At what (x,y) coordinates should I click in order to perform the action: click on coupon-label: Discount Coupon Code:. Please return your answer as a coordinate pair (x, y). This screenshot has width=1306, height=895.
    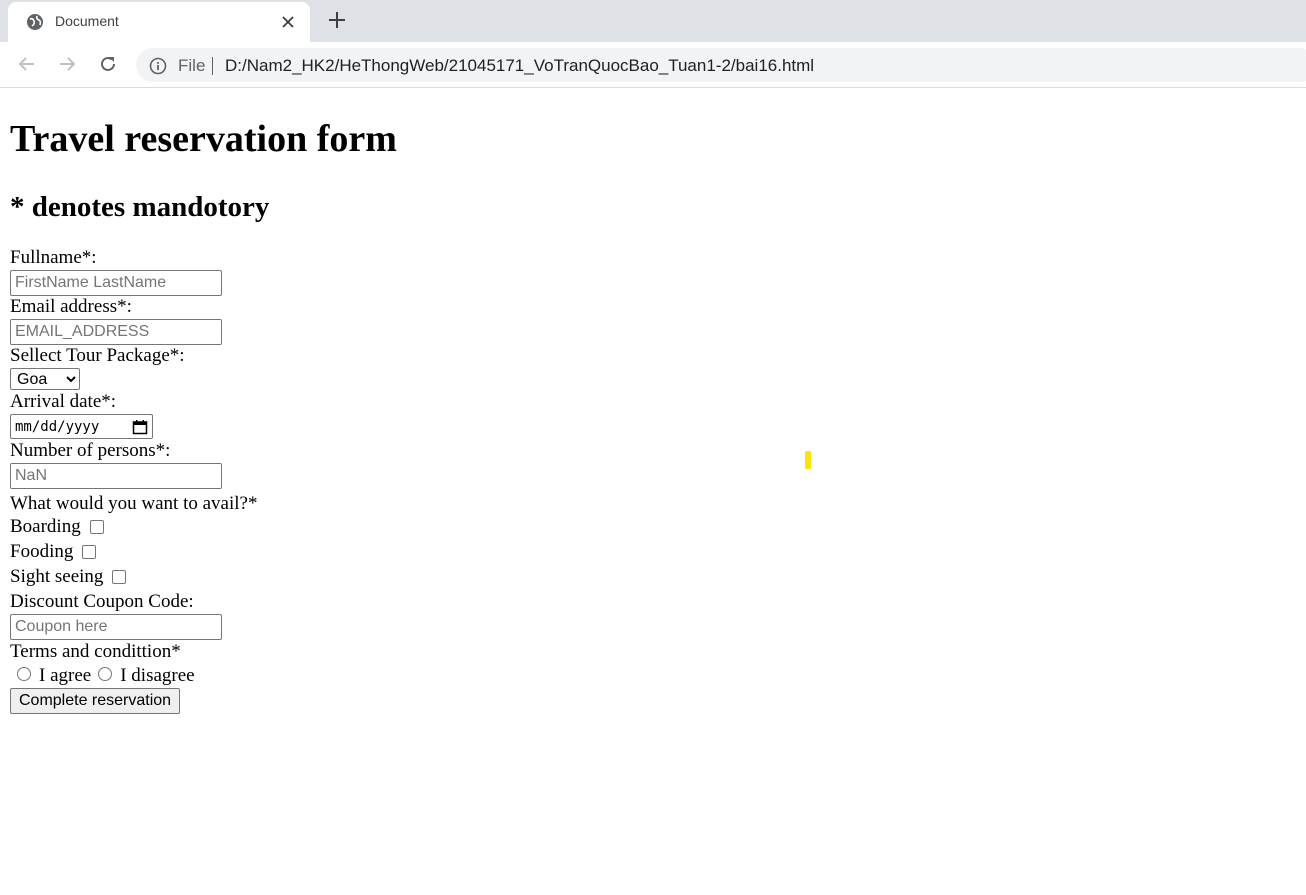
    Looking at the image, I should click on (102, 601).